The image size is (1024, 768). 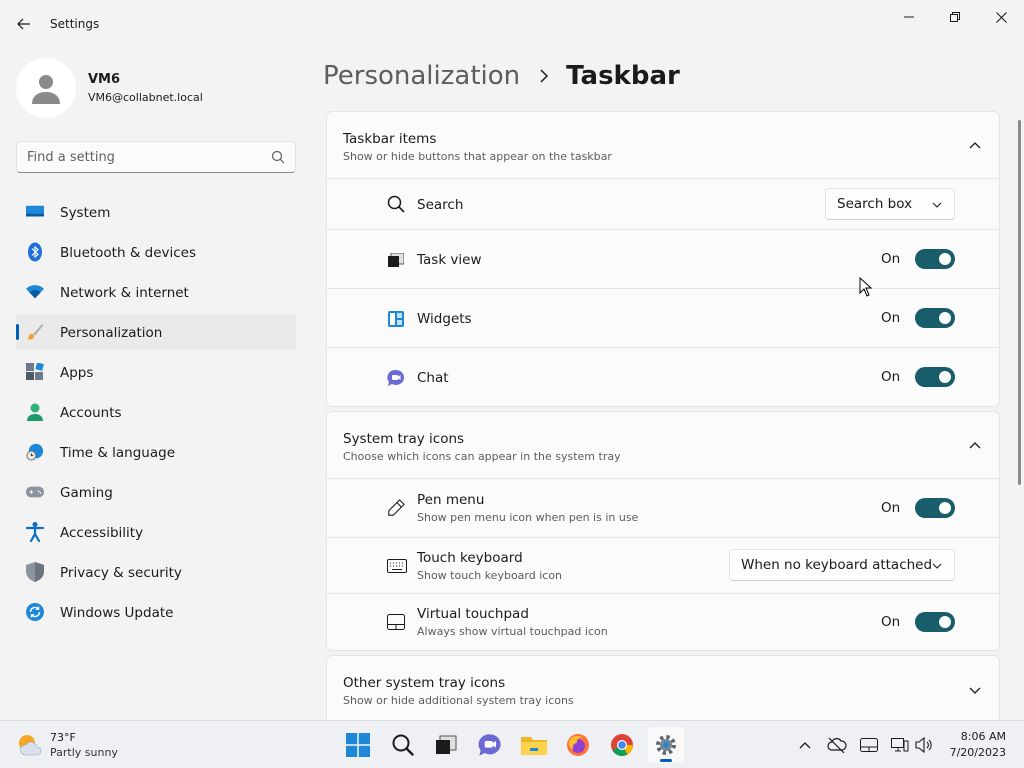 What do you see at coordinates (935, 622) in the screenshot?
I see `virtual-touchpad-toggle` at bounding box center [935, 622].